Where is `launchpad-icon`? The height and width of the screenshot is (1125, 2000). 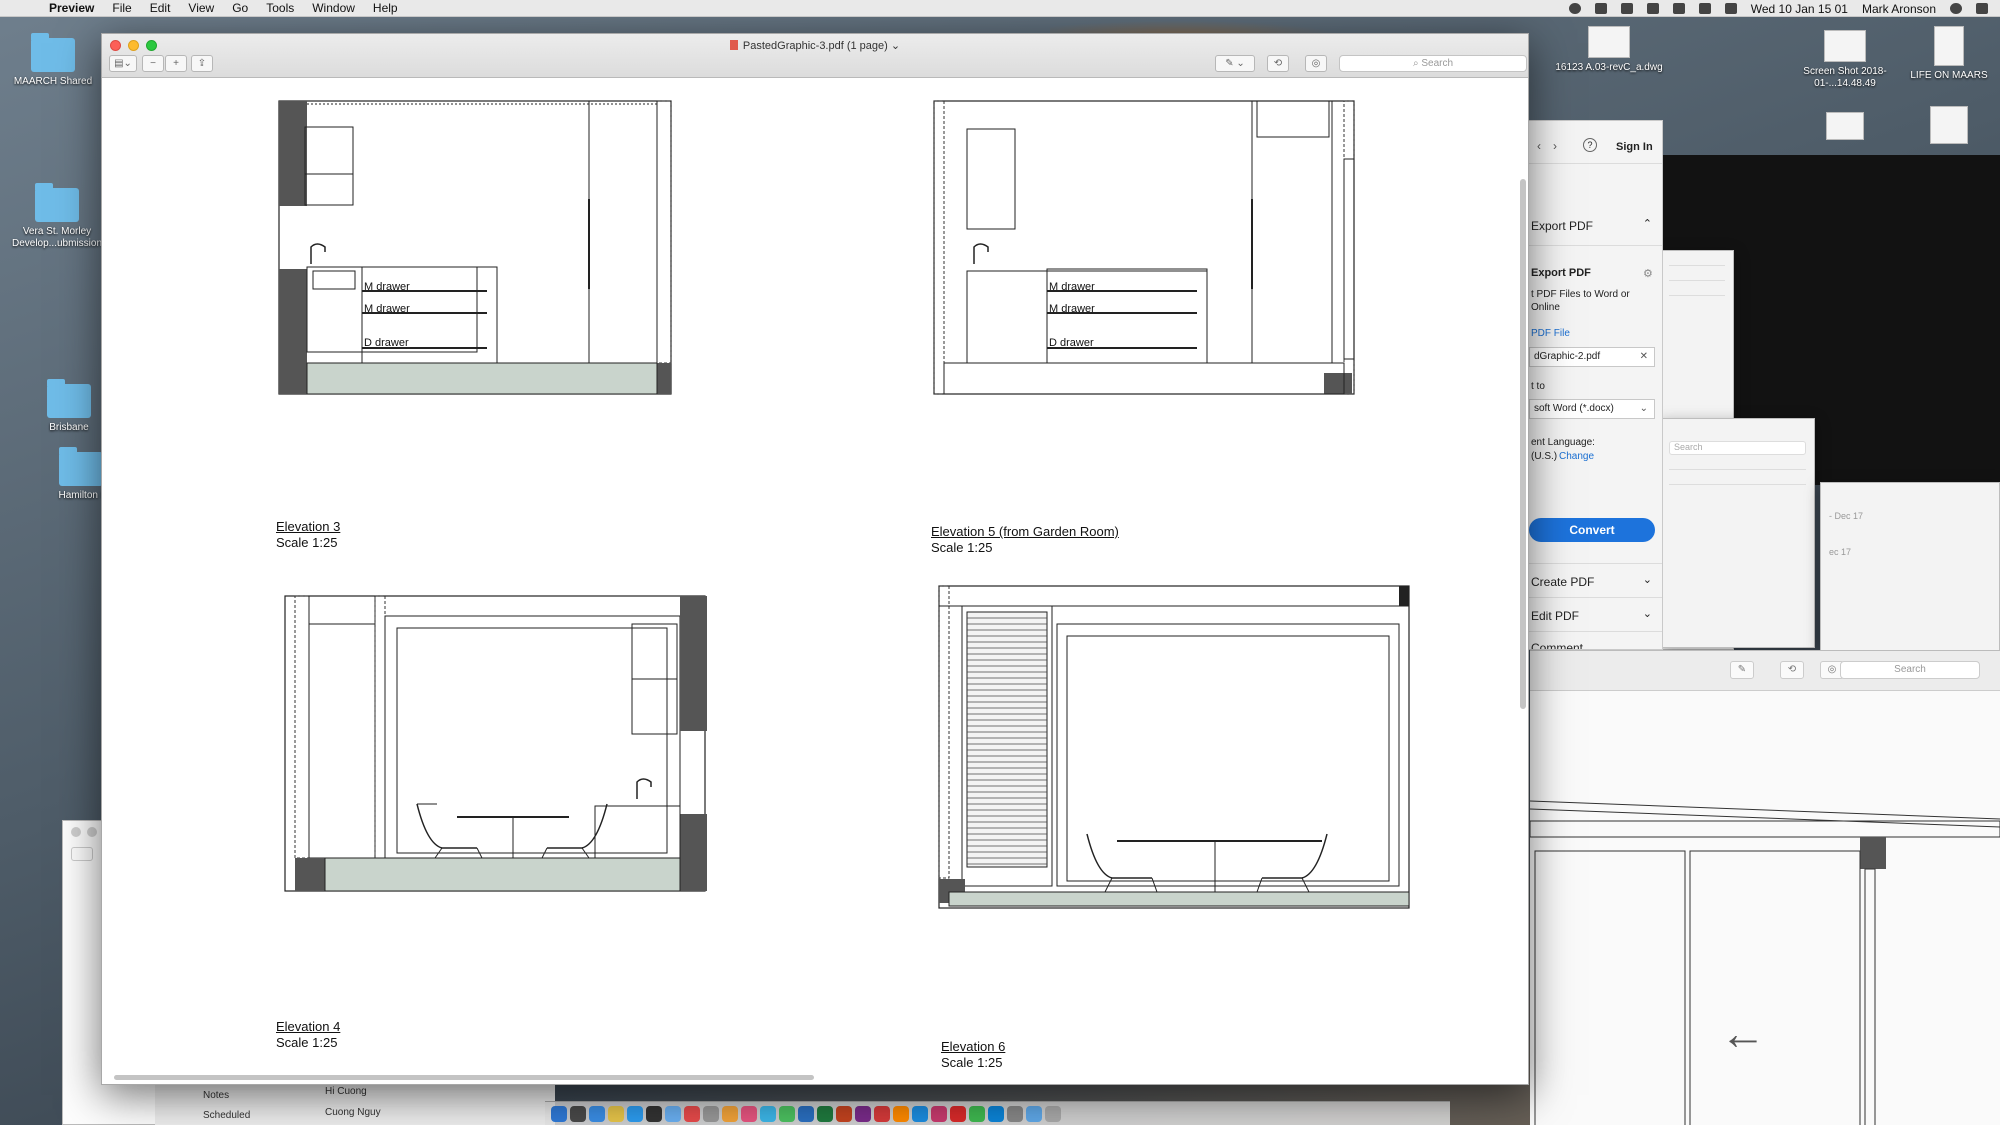
launchpad-icon is located at coordinates (578, 1113).